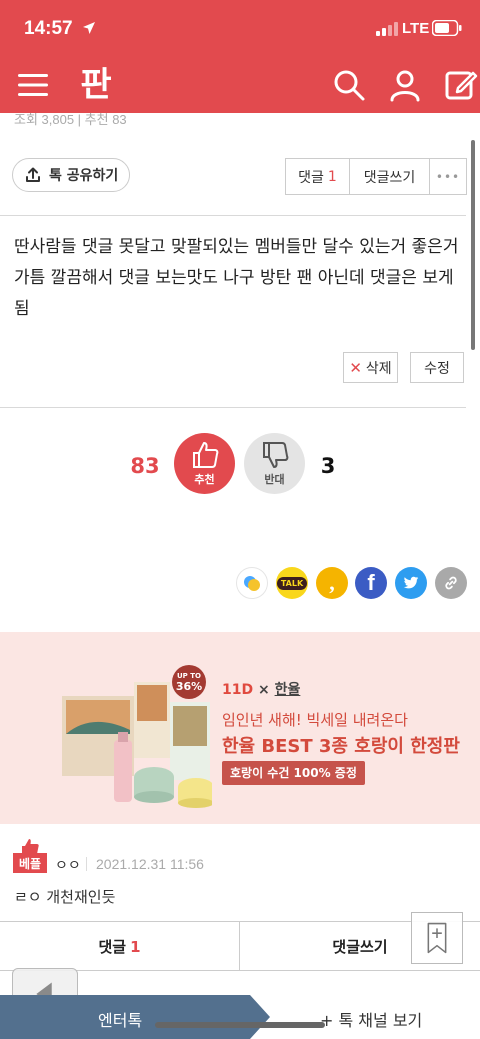  What do you see at coordinates (332, 176) in the screenshot?
I see `comment-count: 1` at bounding box center [332, 176].